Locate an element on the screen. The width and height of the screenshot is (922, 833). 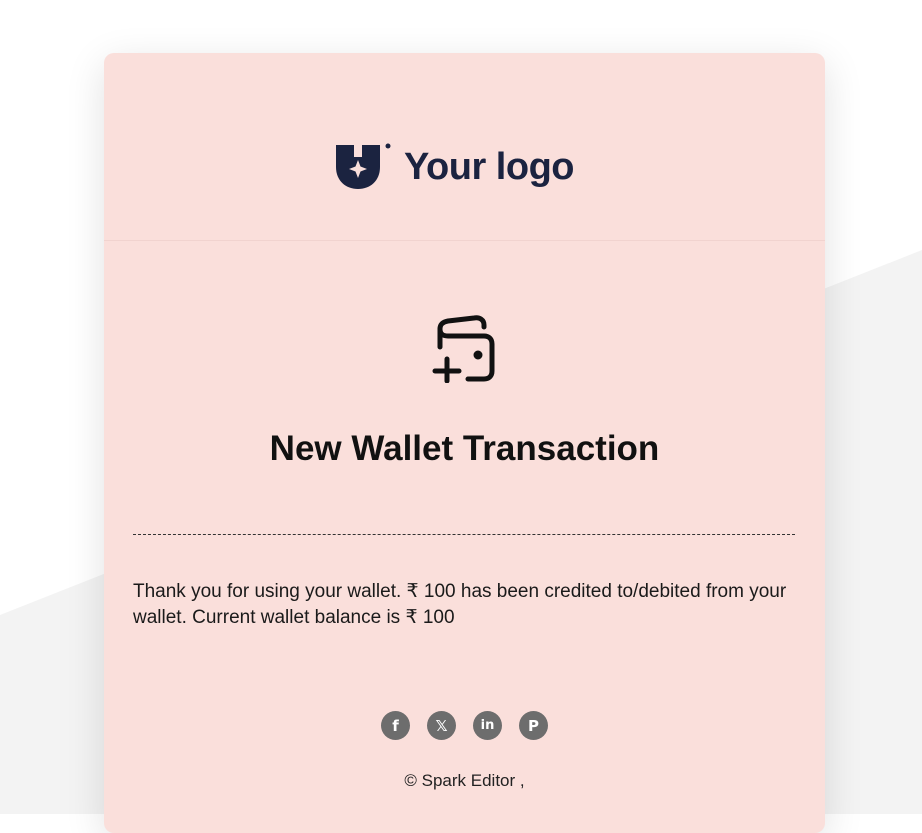
linkedin-icon: in is located at coordinates (487, 725).